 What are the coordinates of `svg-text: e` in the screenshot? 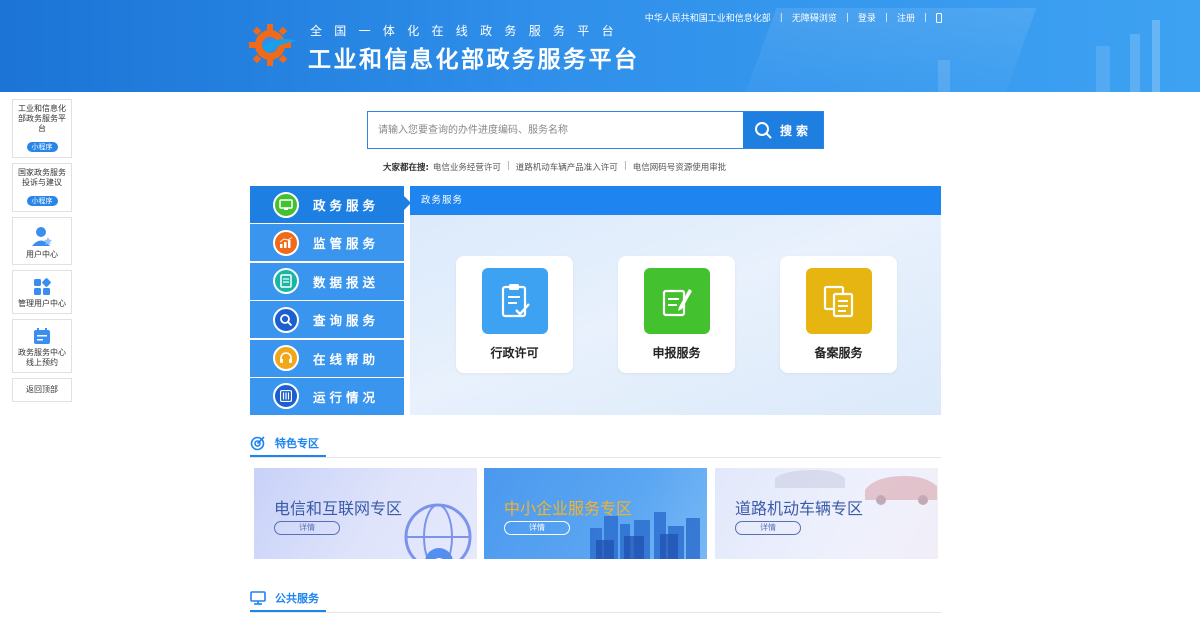 It's located at (439, 555).